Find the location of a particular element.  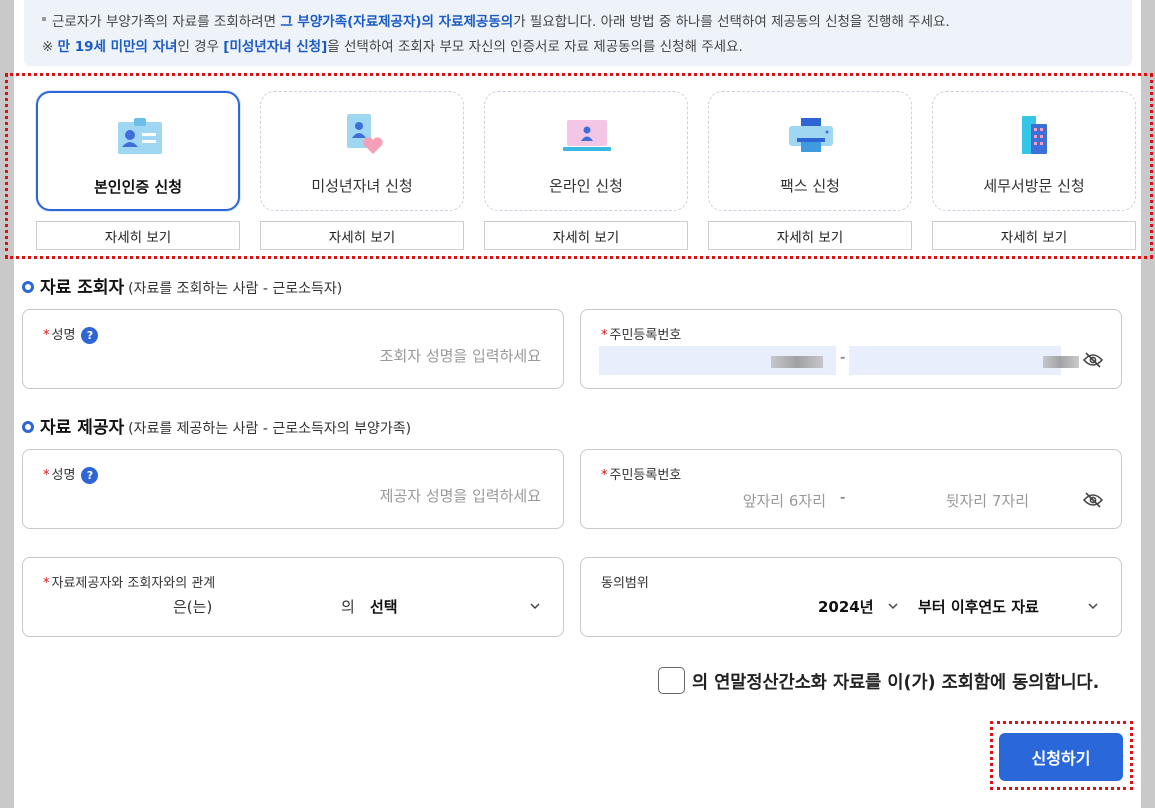

agreement-row: 의 연말정산간소화 자료를 이(가) 조회함에 동의합니다. is located at coordinates (898, 682).